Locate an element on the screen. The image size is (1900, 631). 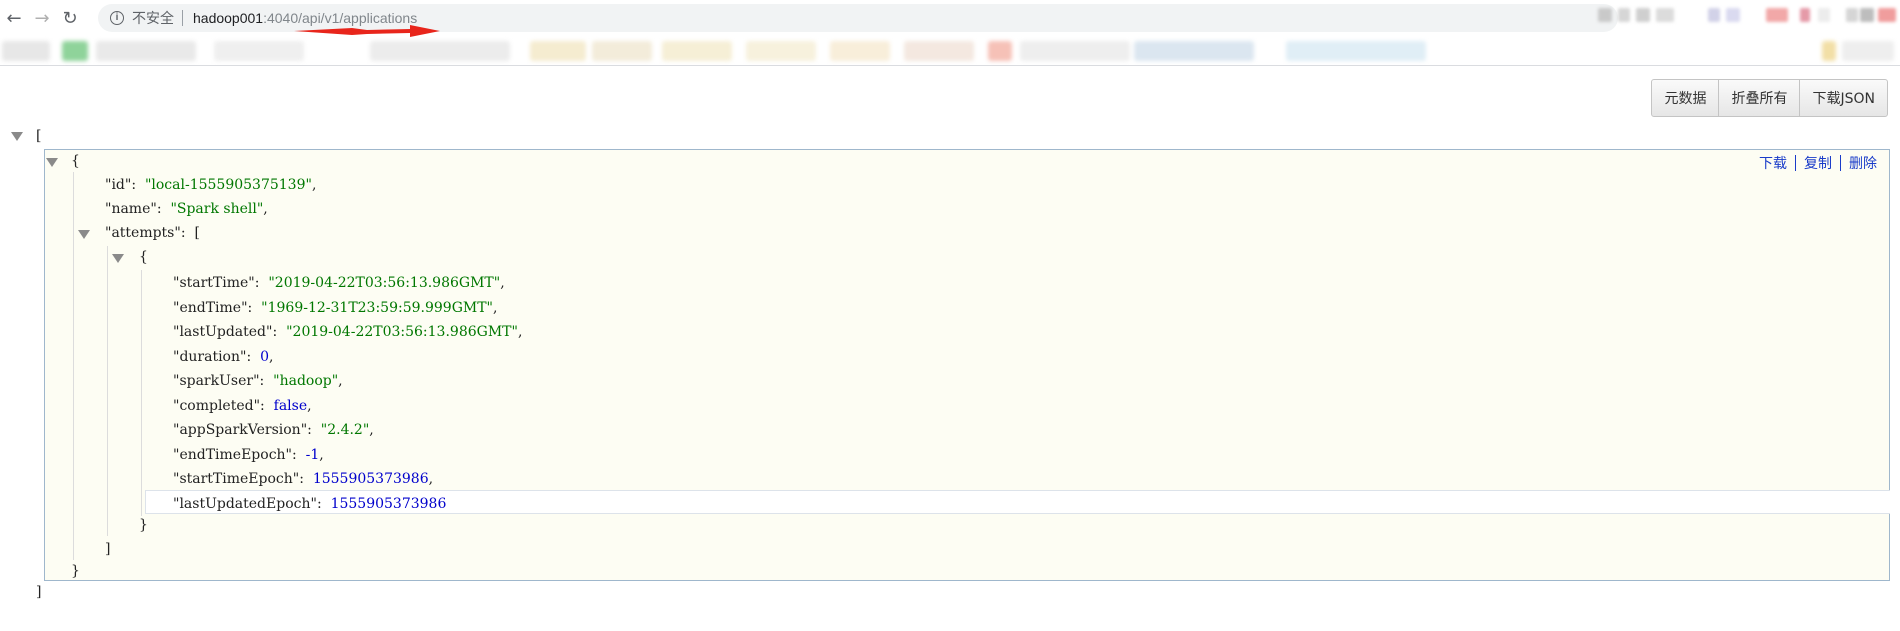
attempt-object-close: } is located at coordinates (143, 525).